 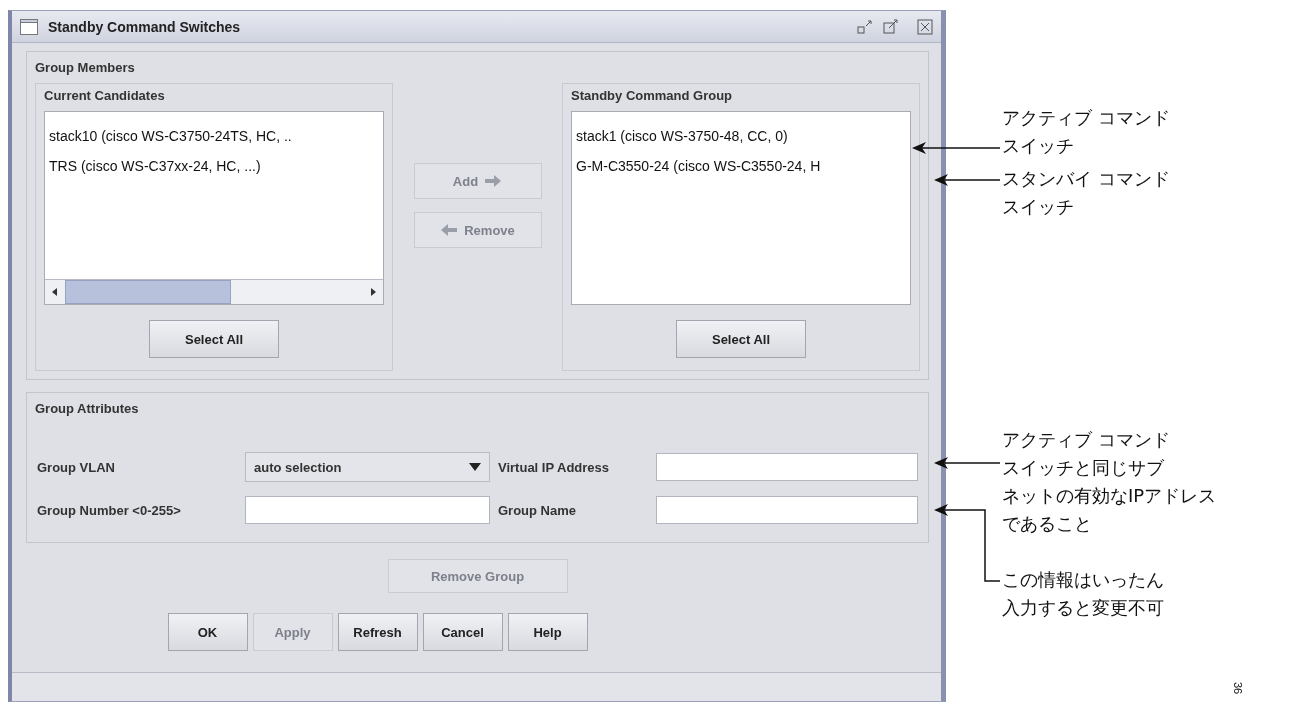 I want to click on panel-title: Group Members, so click(x=85, y=67).